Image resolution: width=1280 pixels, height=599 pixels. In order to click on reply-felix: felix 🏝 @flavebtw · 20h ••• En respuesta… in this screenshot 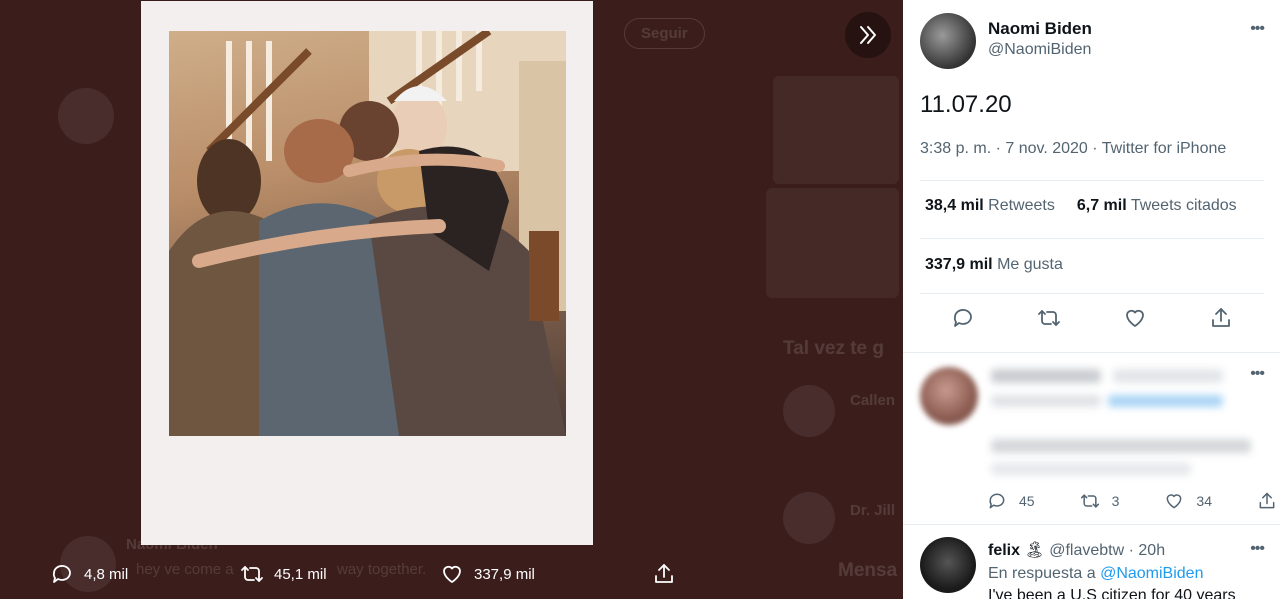, I will do `click(1091, 561)`.